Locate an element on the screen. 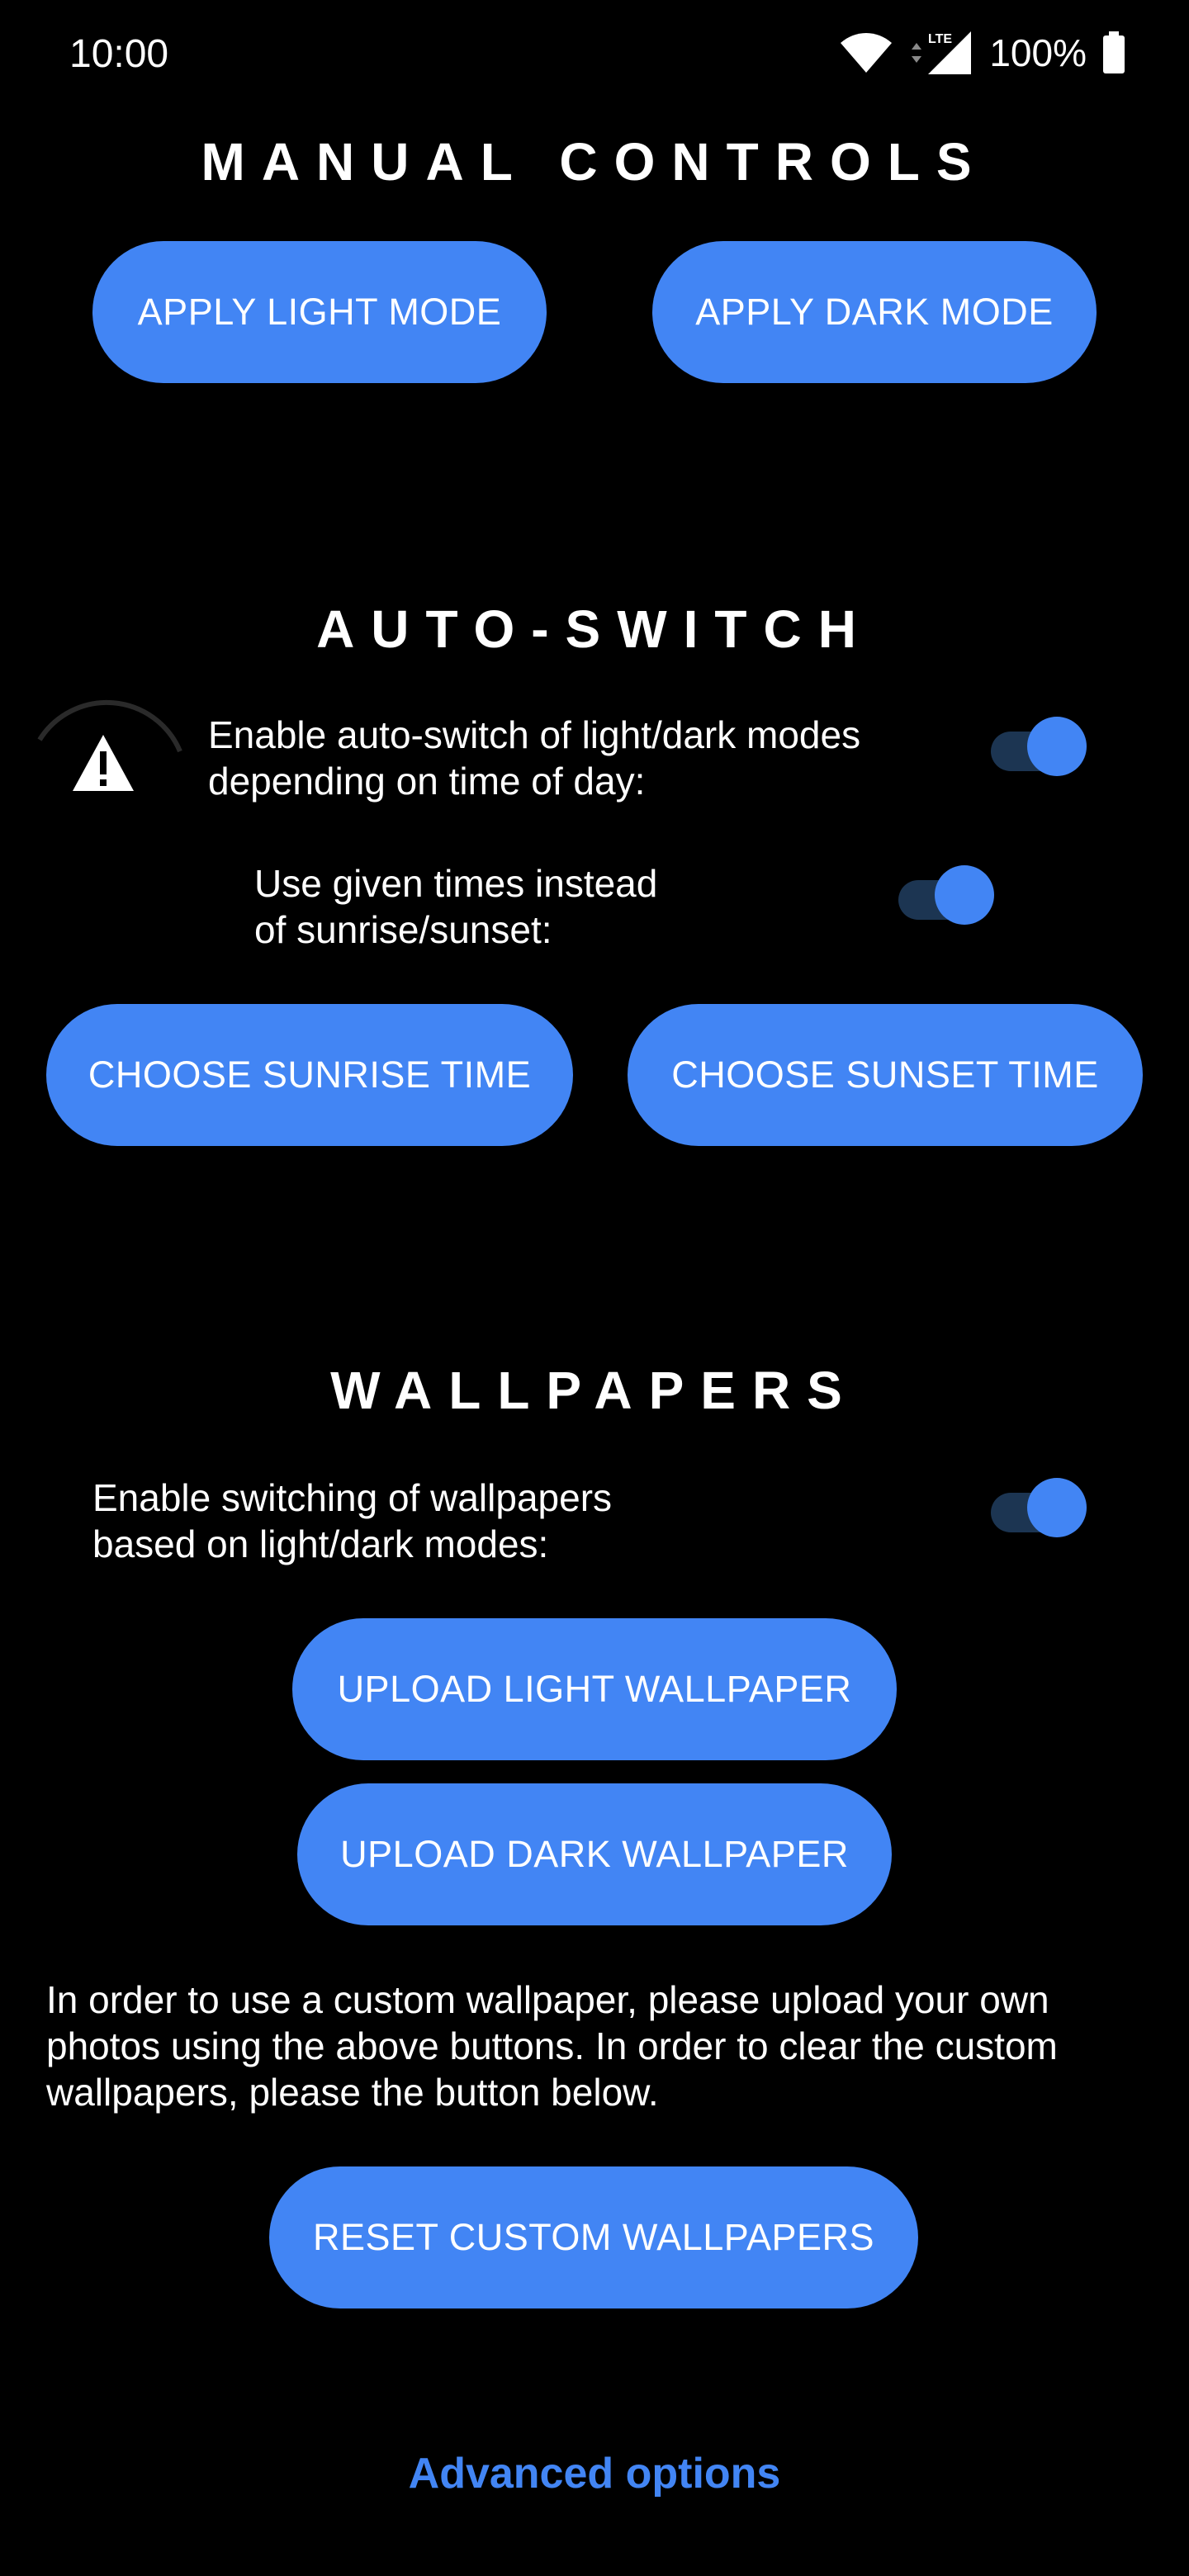 Image resolution: width=1189 pixels, height=2576 pixels. wallpapers-title: WALLPAPERS is located at coordinates (594, 1390).